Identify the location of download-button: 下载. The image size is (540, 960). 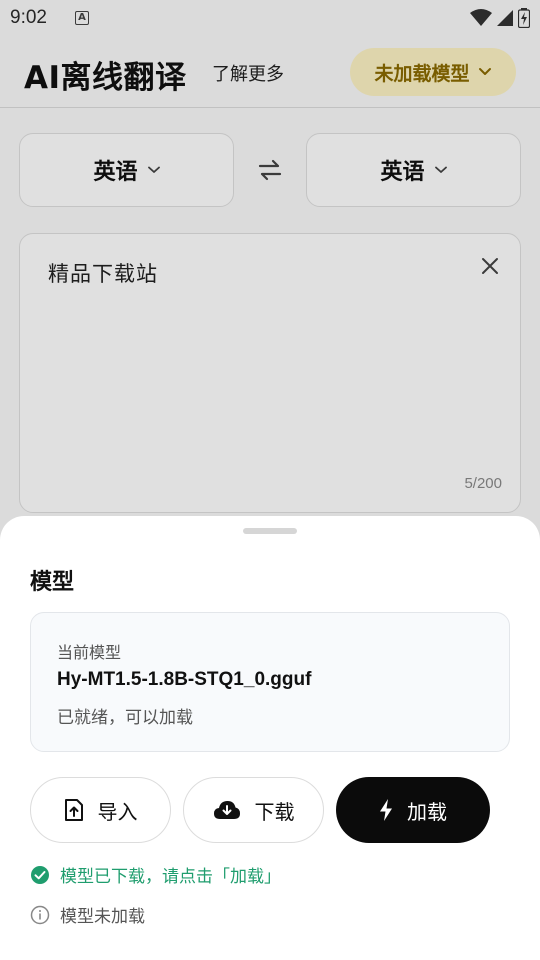
(253, 810).